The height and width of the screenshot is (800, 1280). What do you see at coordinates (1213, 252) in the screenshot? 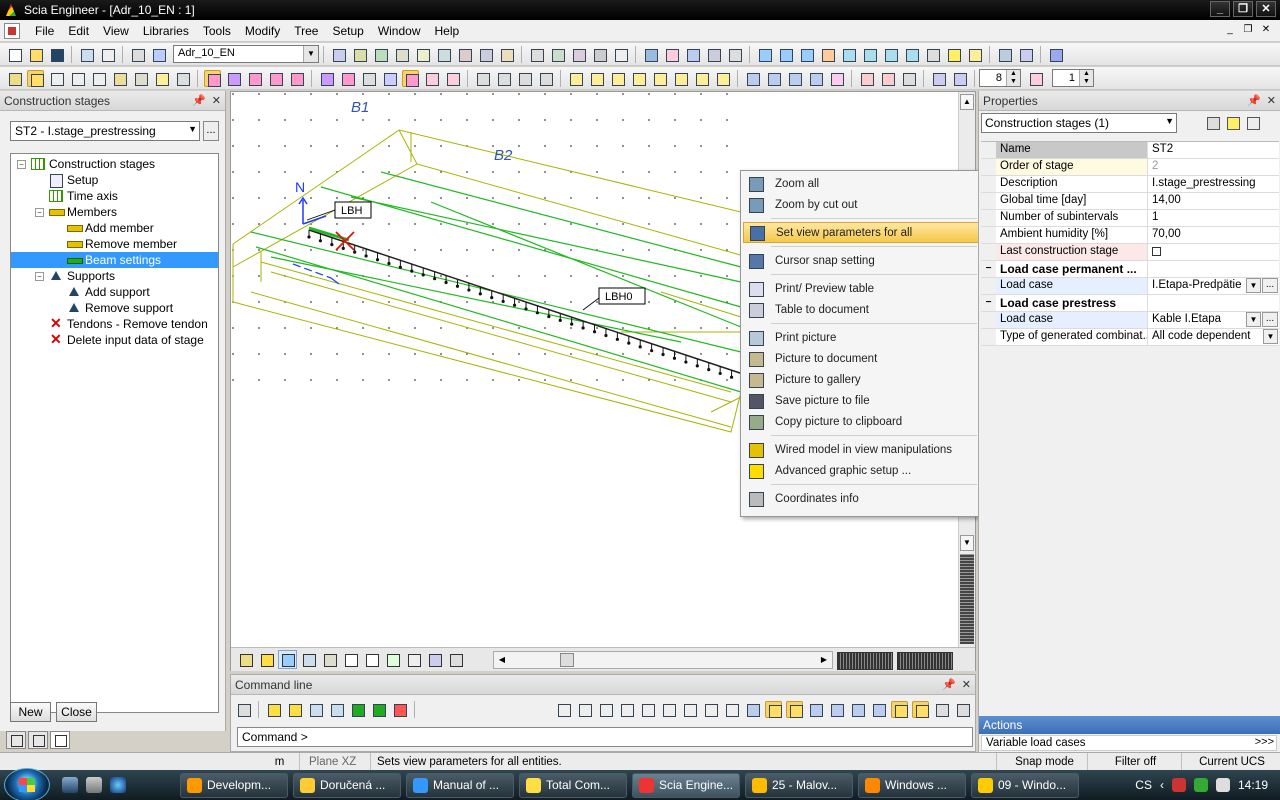
I see `property-value` at bounding box center [1213, 252].